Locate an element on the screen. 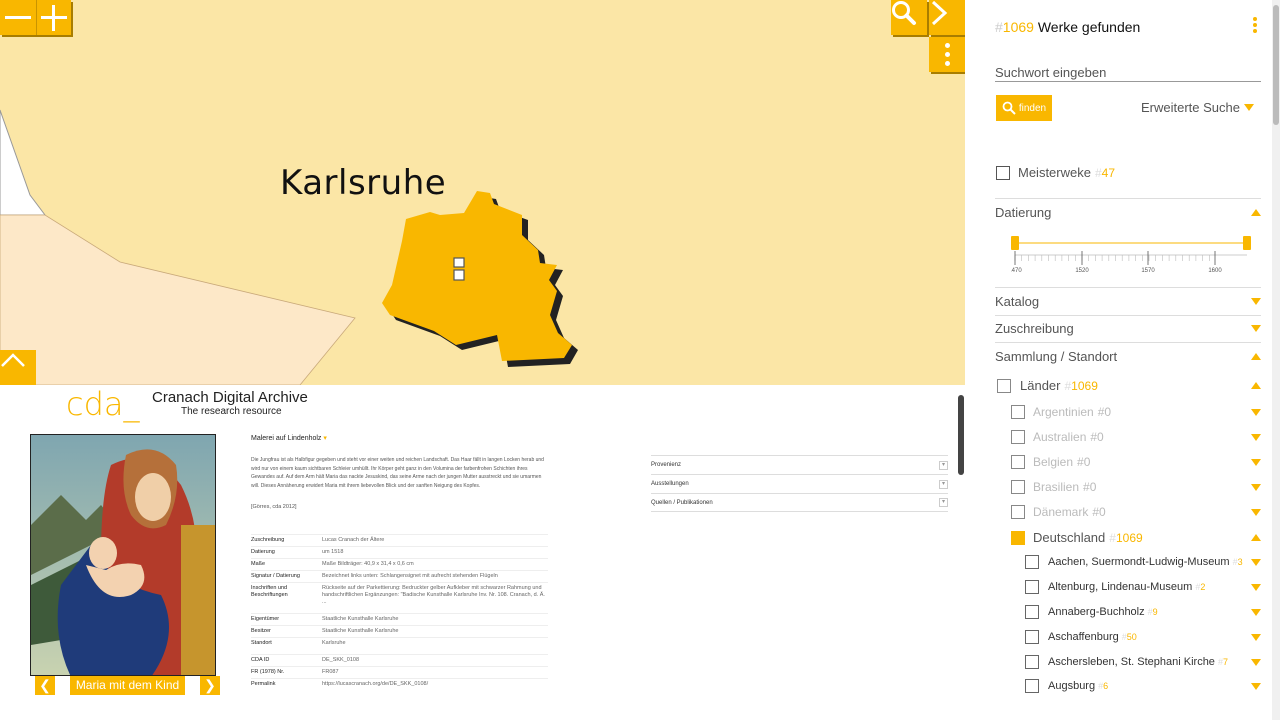 This screenshot has width=1280, height=720. advanced-search-toggle: Erweiterte Suche is located at coordinates (1197, 107).